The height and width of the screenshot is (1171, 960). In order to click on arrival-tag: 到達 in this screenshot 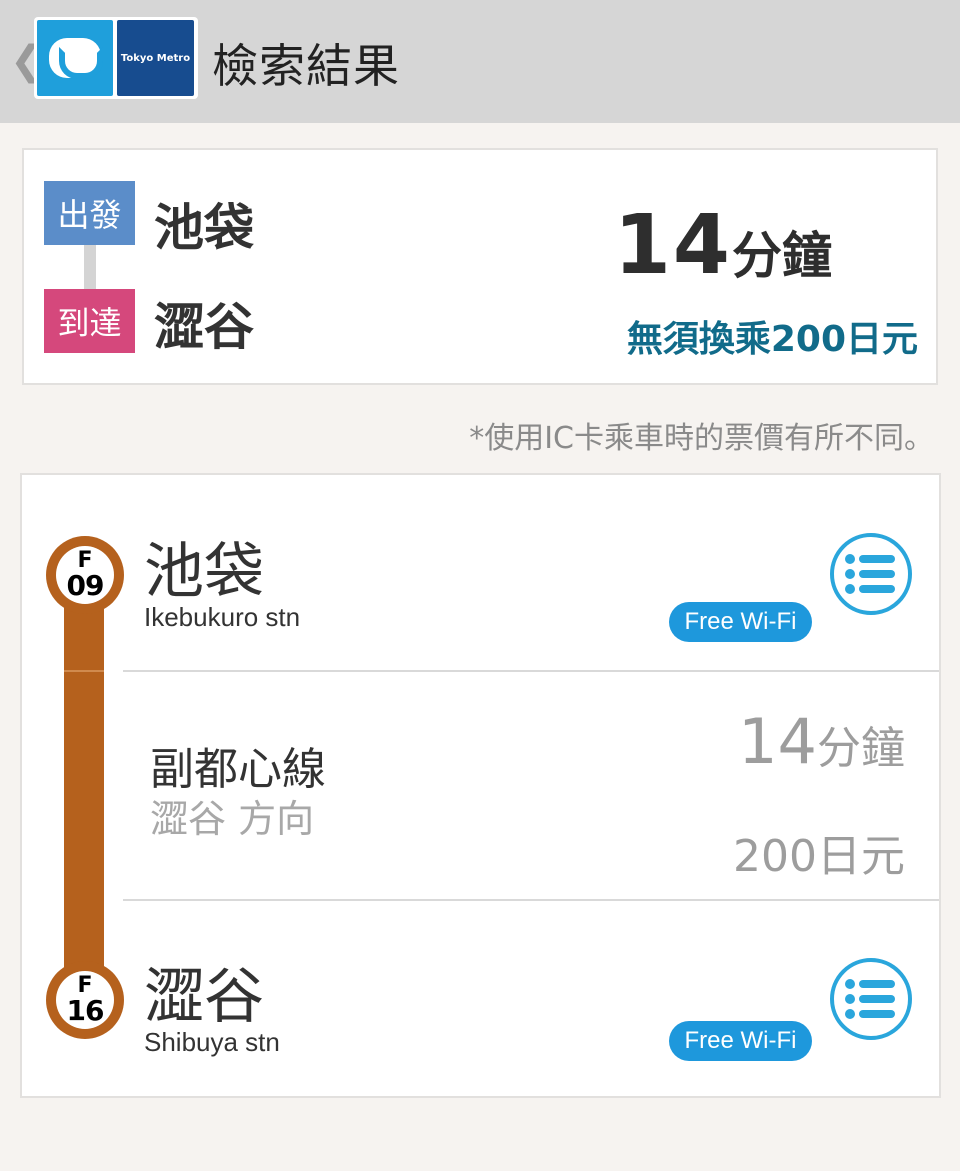, I will do `click(89, 321)`.